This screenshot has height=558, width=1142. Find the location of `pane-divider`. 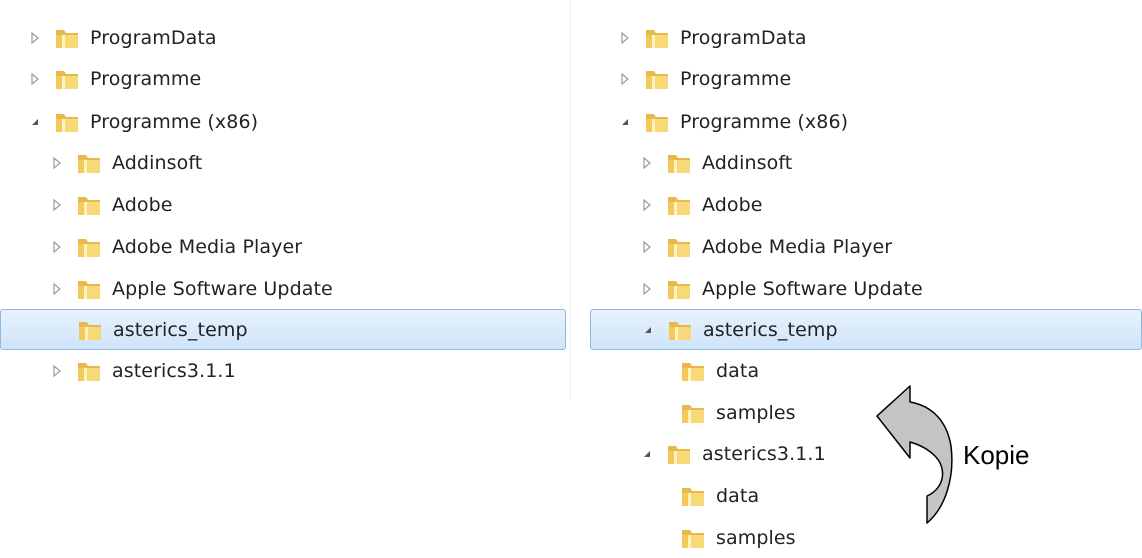

pane-divider is located at coordinates (570, 200).